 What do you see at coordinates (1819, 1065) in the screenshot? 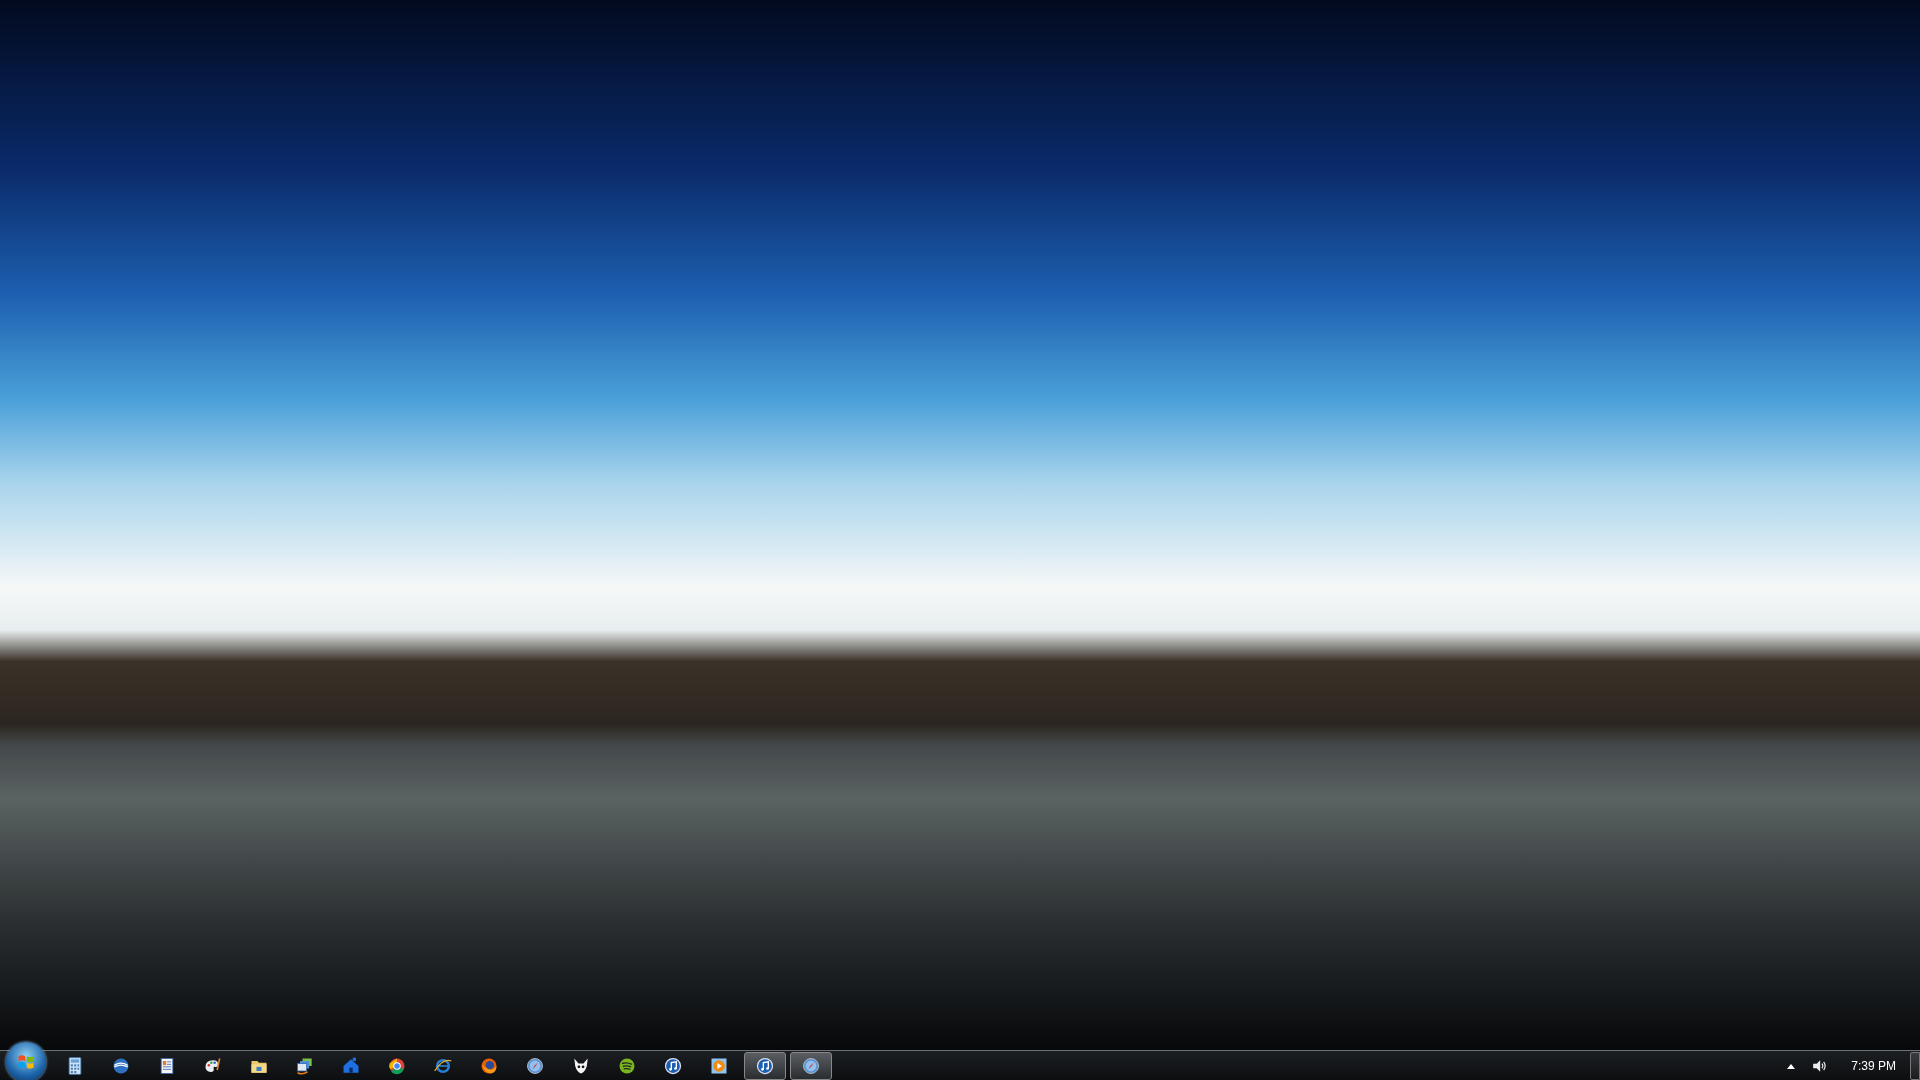
I see `speaker-icon` at bounding box center [1819, 1065].